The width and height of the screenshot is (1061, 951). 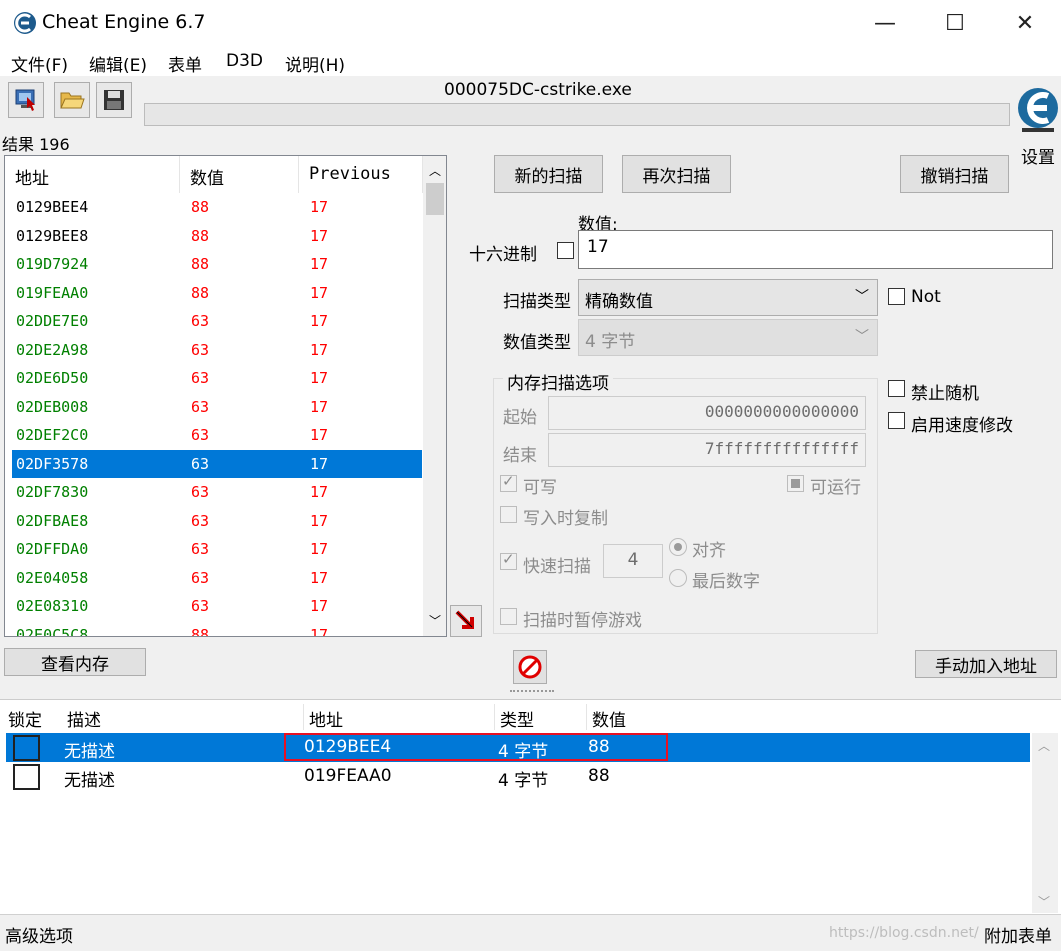 I want to click on address-row: 无描述 019FEAA0 4 字节 88, so click(x=518, y=776).